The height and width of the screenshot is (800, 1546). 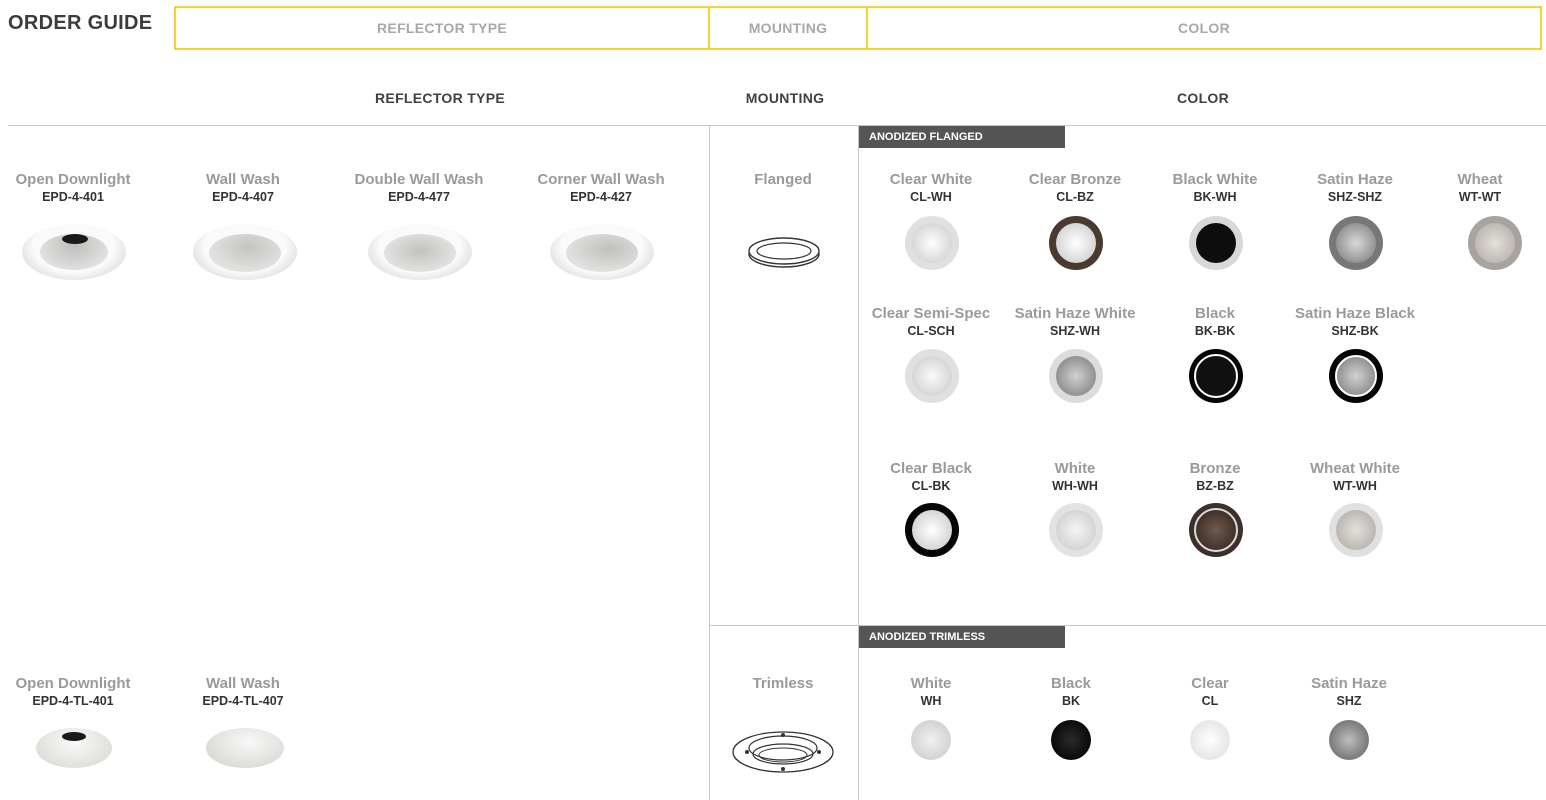 I want to click on reflector-code: EPD-4-401, so click(x=73, y=197).